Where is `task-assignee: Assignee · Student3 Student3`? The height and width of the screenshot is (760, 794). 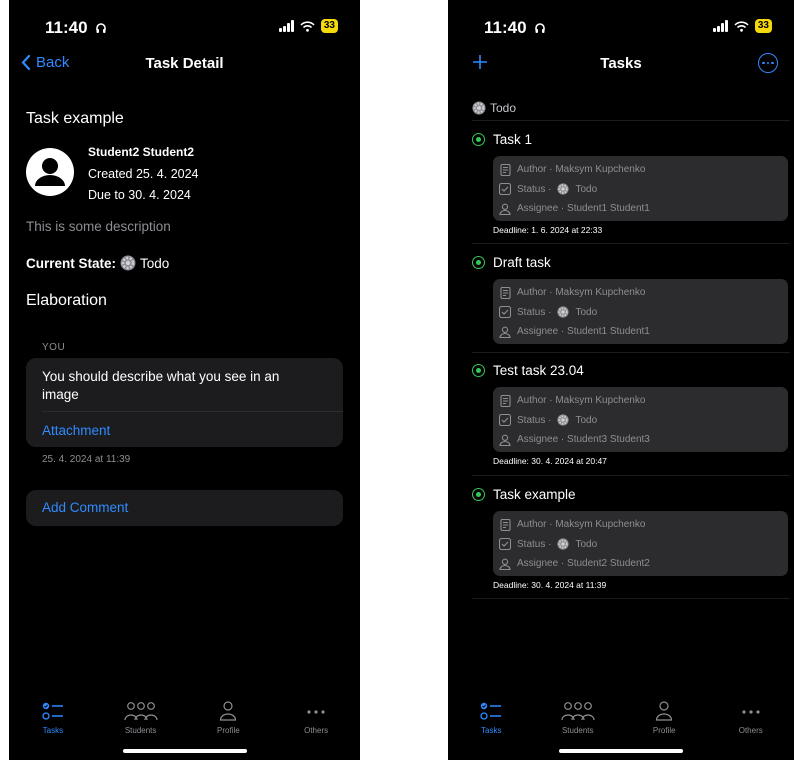 task-assignee: Assignee · Student3 Student3 is located at coordinates (643, 440).